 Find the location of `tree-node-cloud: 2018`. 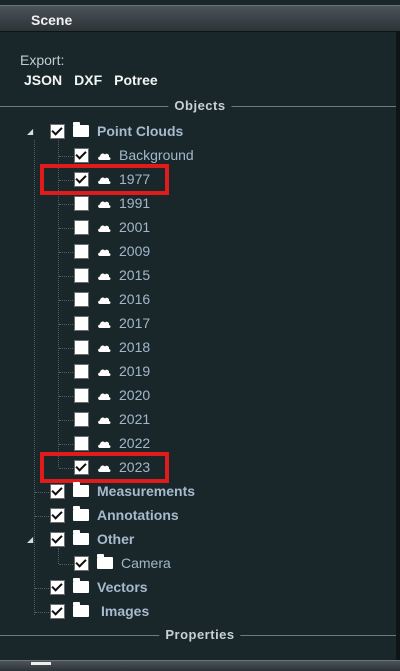

tree-node-cloud: 2018 is located at coordinates (112, 347).